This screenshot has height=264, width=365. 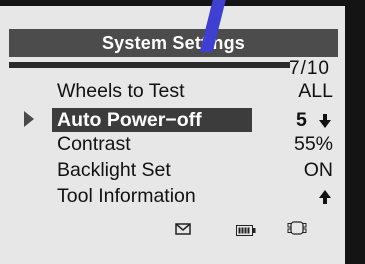 I want to click on battery-icon, so click(x=246, y=232).